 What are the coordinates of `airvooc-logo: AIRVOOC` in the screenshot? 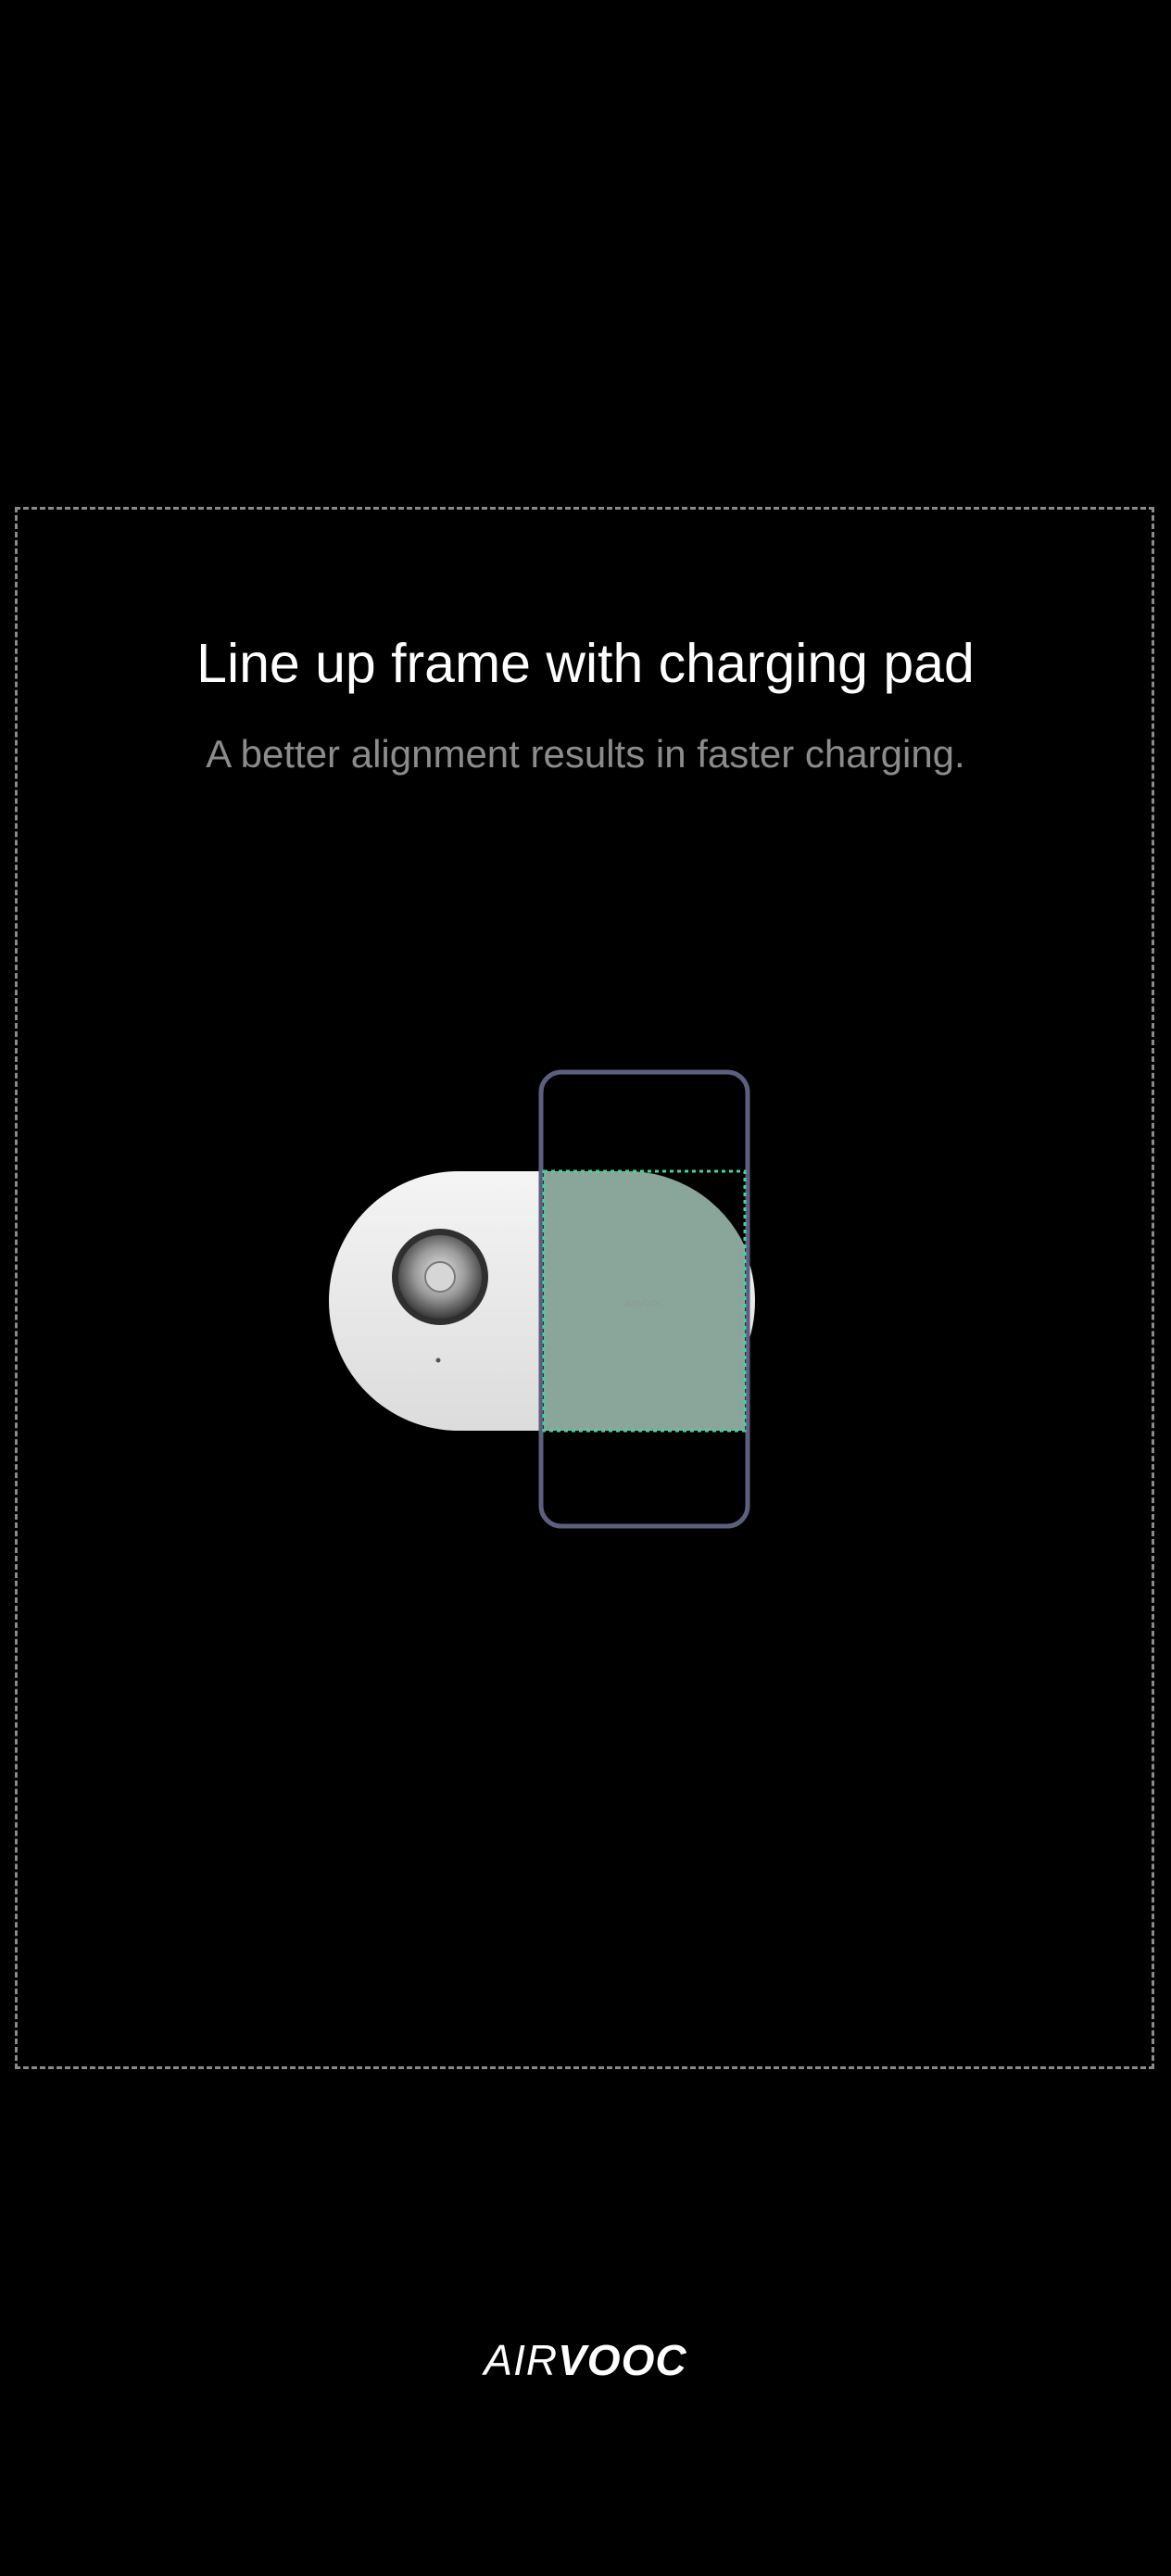 It's located at (585, 2360).